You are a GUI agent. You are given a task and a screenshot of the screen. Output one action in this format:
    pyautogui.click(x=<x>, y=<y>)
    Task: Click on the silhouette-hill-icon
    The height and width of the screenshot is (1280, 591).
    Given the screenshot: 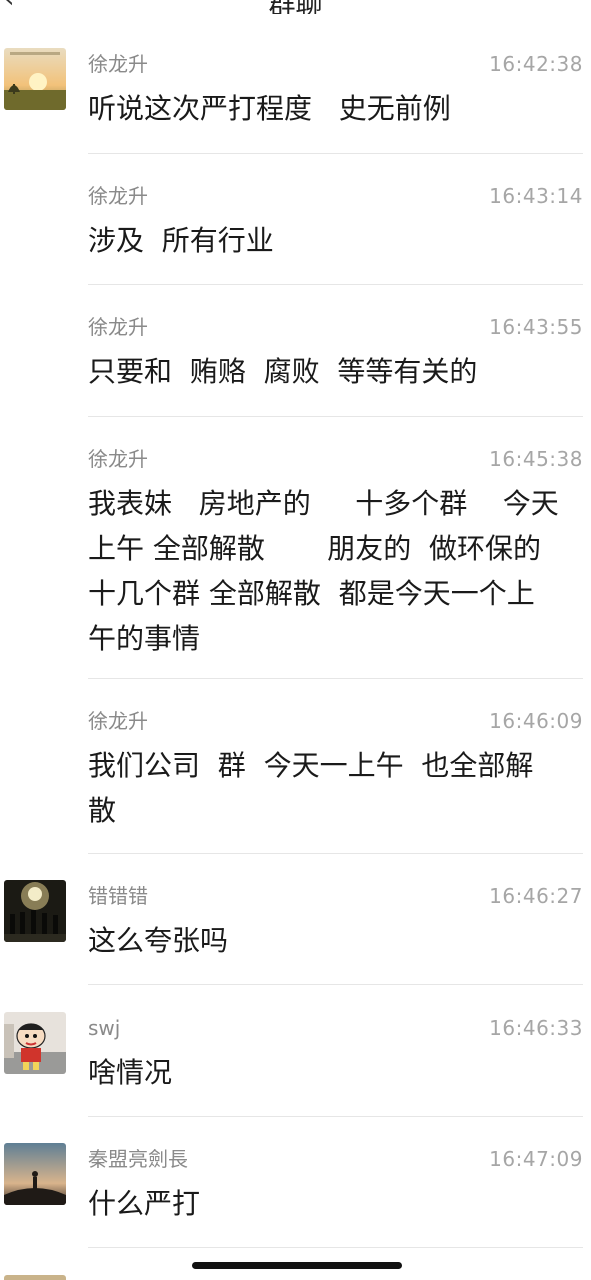 What is the action you would take?
    pyautogui.click(x=35, y=1174)
    